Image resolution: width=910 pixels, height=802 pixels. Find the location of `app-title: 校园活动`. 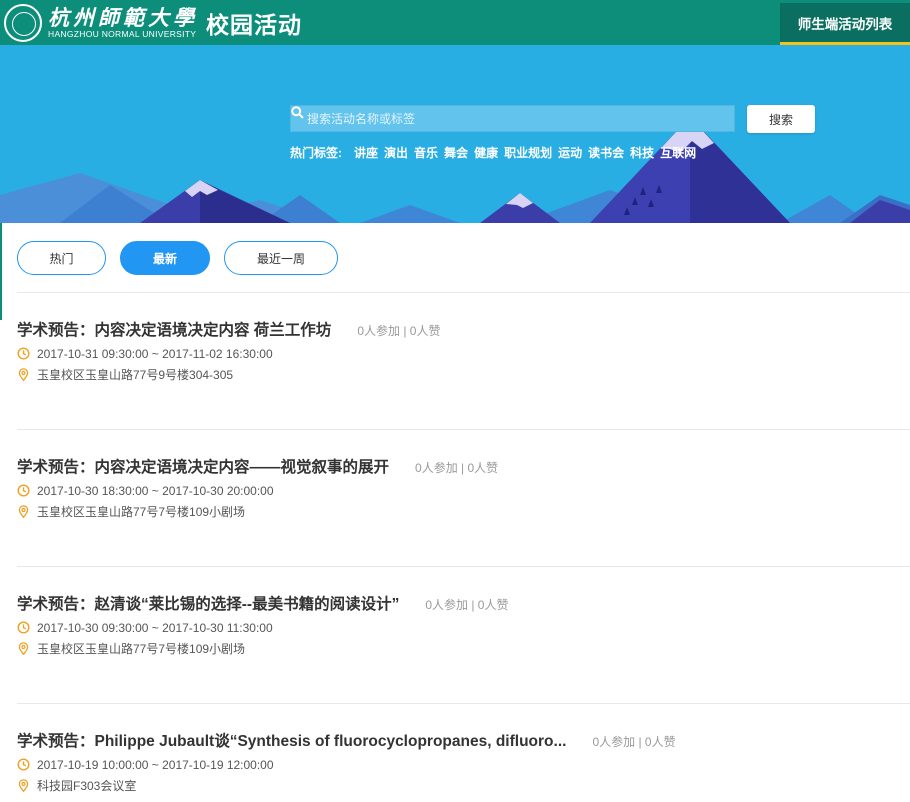

app-title: 校园活动 is located at coordinates (254, 25).